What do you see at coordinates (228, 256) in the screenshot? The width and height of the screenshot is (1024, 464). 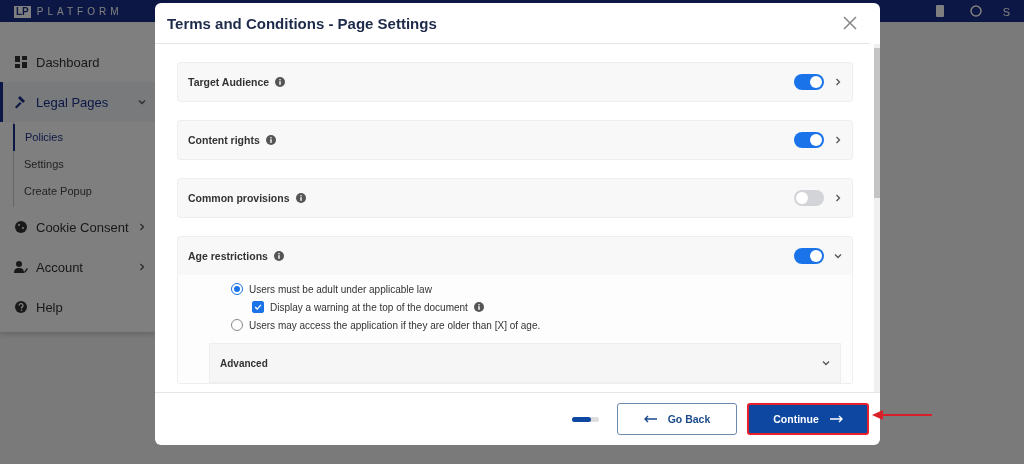 I see `section-title: Age restrictions` at bounding box center [228, 256].